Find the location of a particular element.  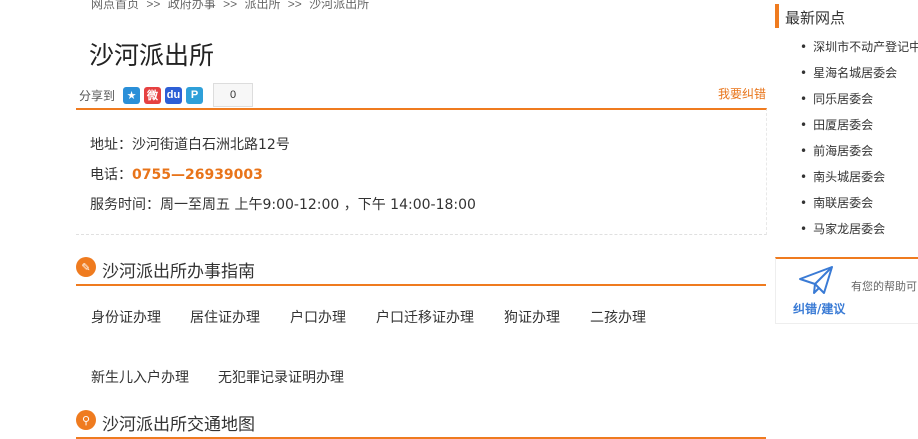

sidebar-item: 南头城居委会 is located at coordinates (842, 176).